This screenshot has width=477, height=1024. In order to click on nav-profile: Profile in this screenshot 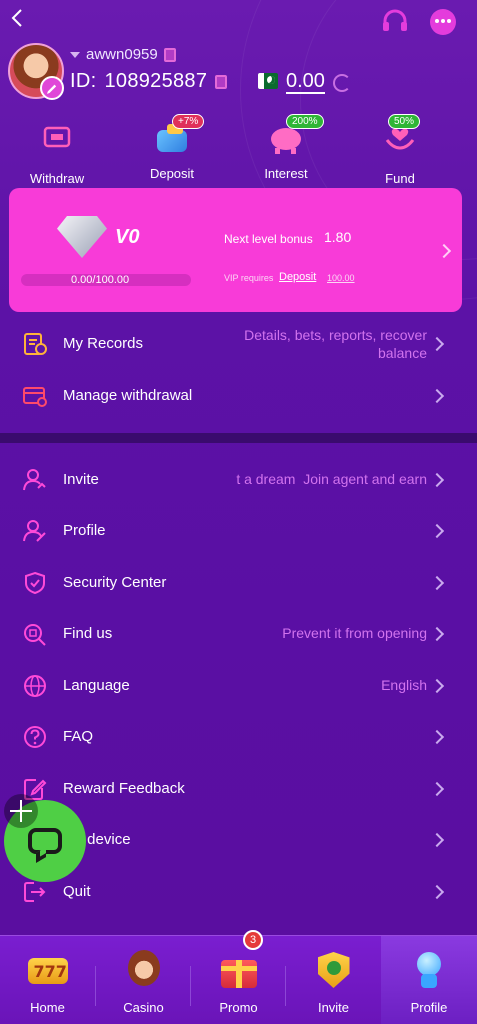, I will do `click(429, 980)`.